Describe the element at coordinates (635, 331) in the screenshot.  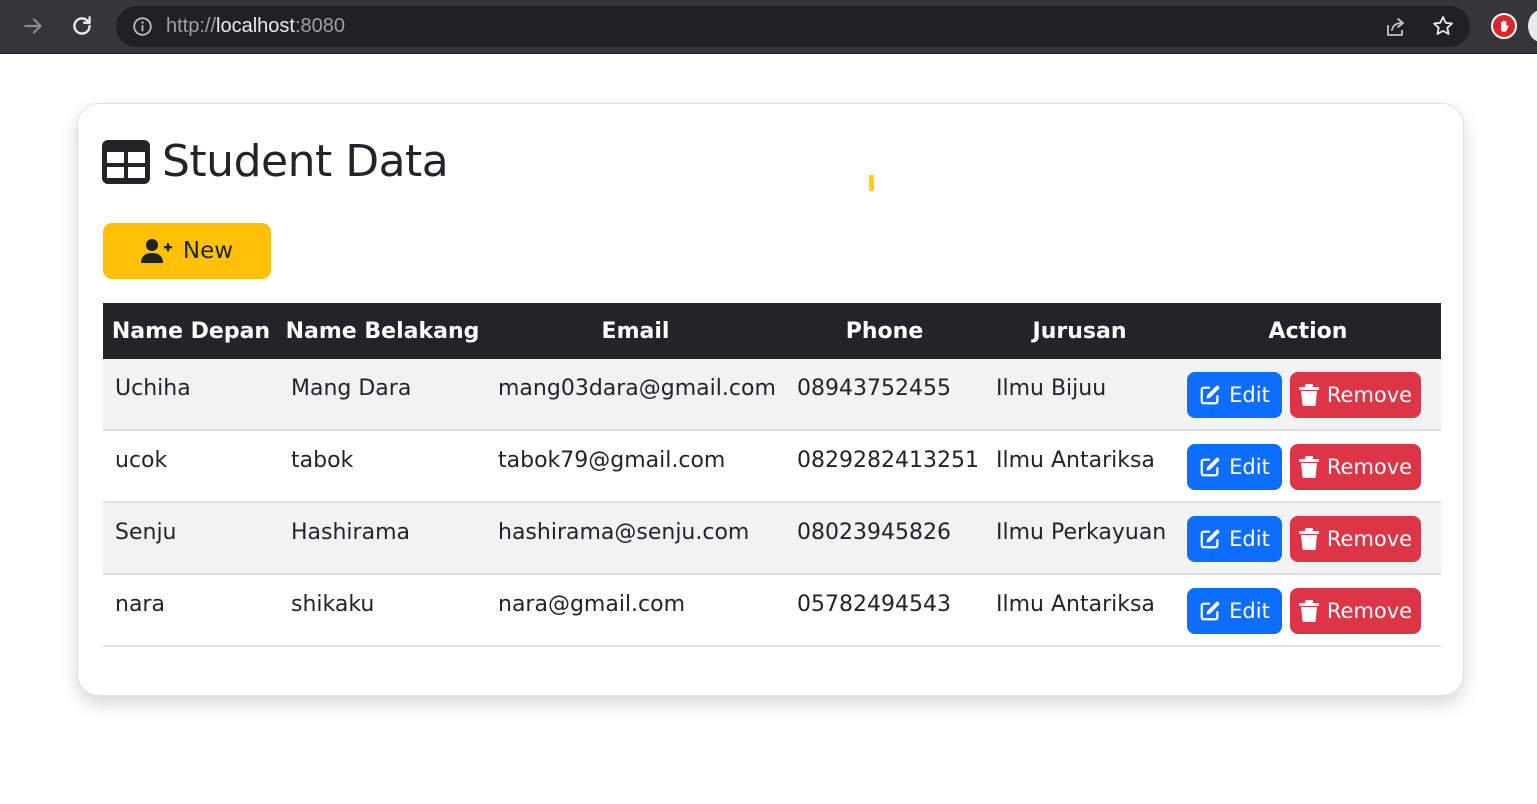
I see `column-header: Email` at that location.